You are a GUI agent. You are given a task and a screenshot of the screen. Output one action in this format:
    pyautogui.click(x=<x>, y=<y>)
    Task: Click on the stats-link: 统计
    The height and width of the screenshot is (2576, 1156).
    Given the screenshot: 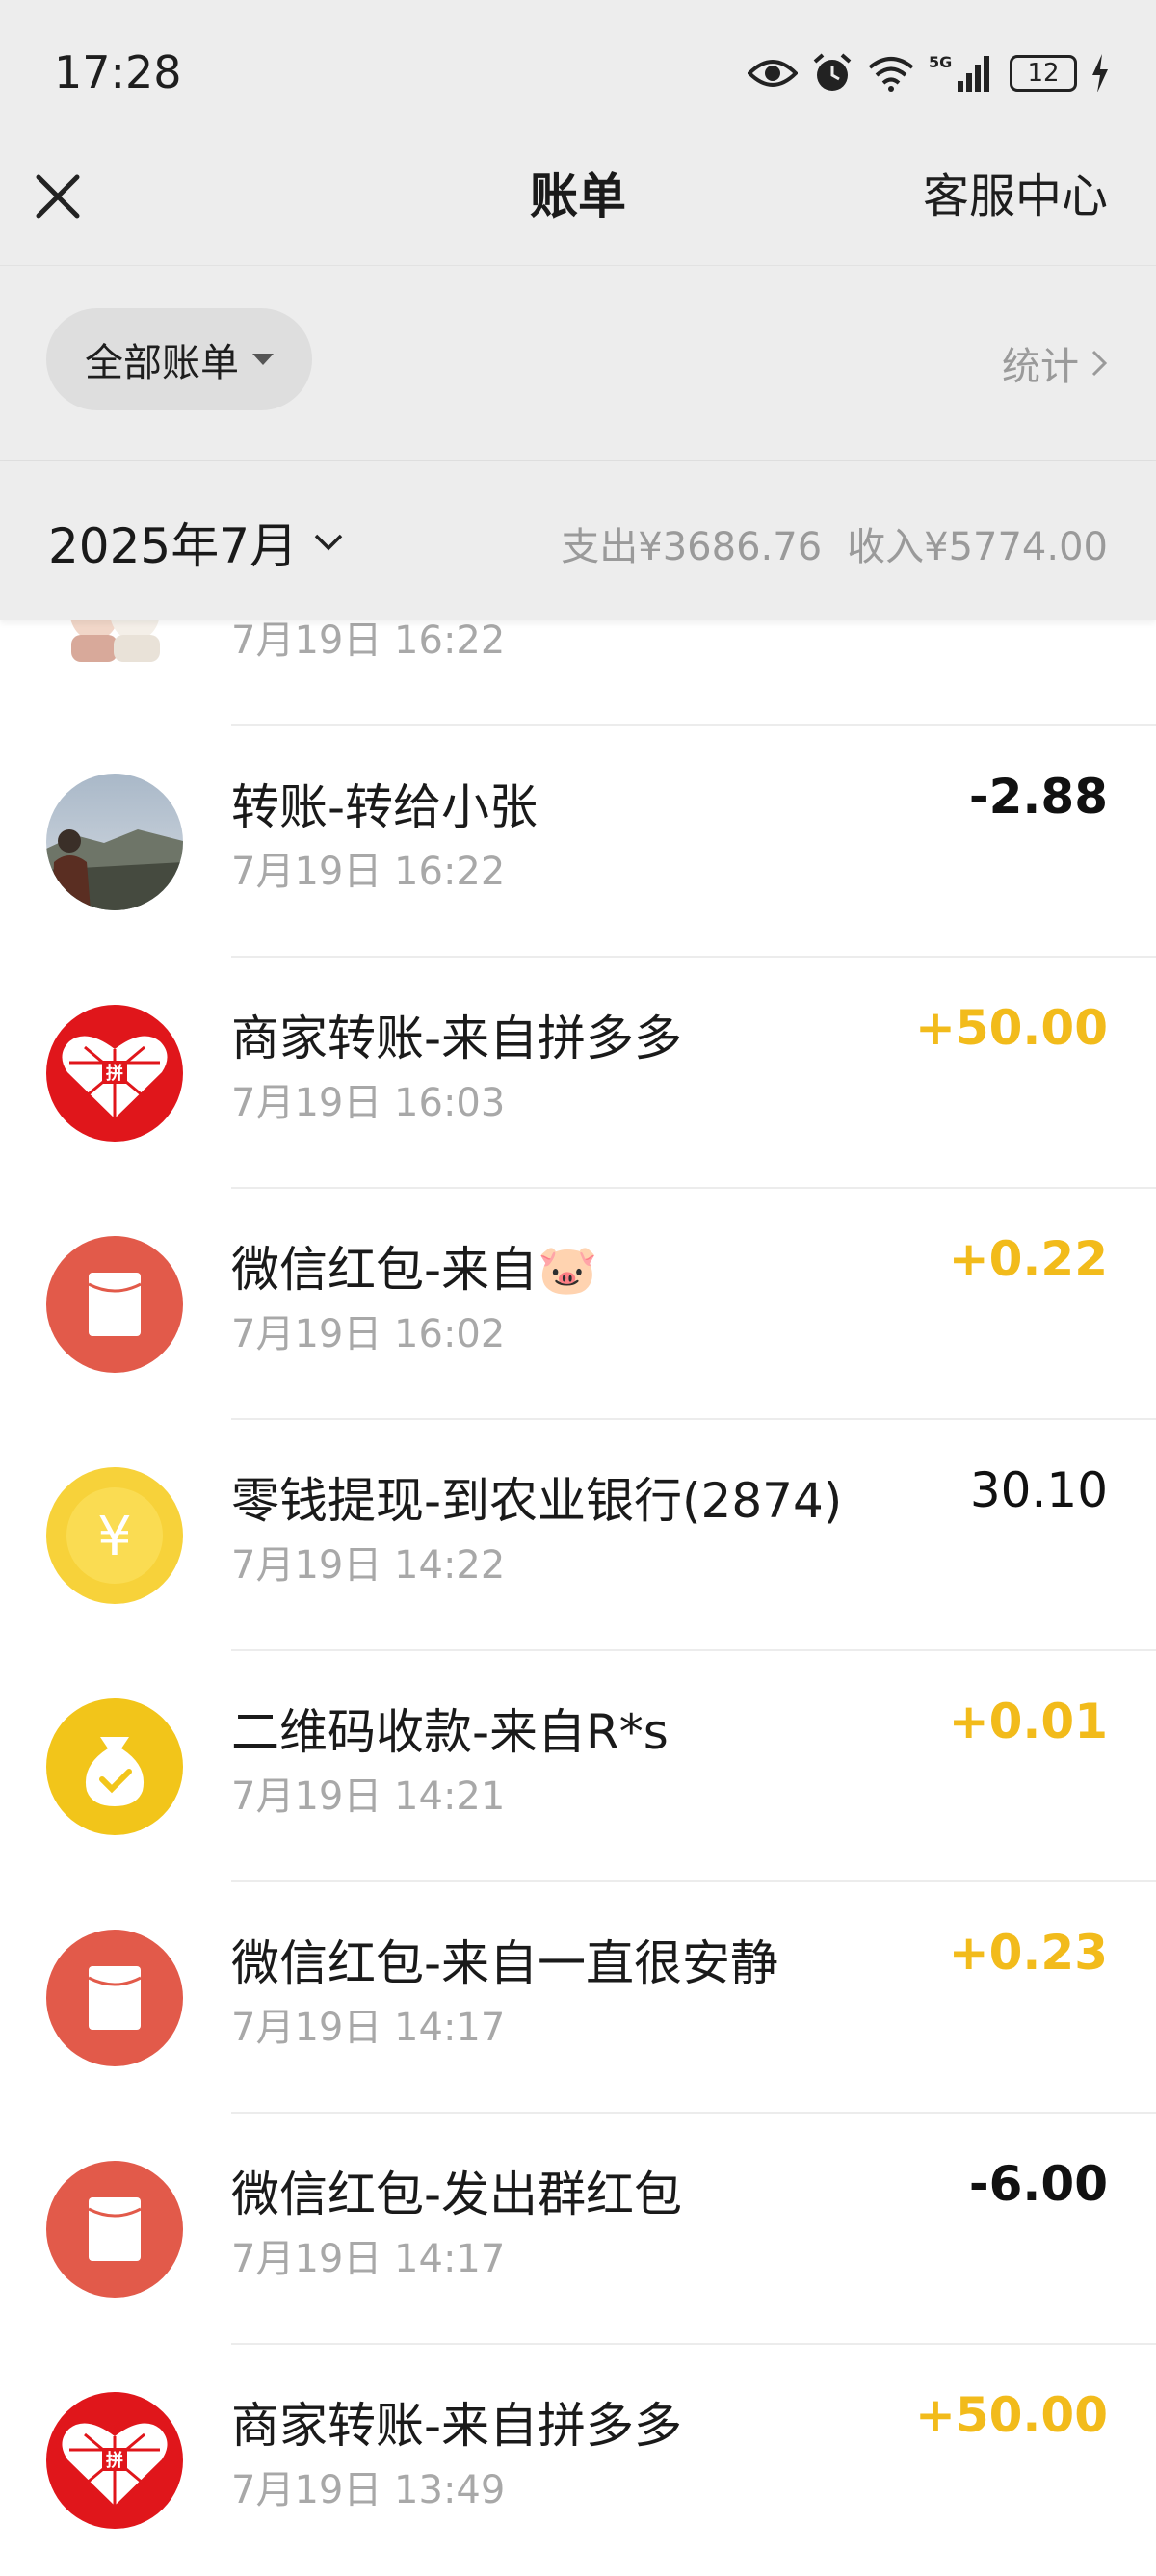 What is the action you would take?
    pyautogui.click(x=1055, y=363)
    